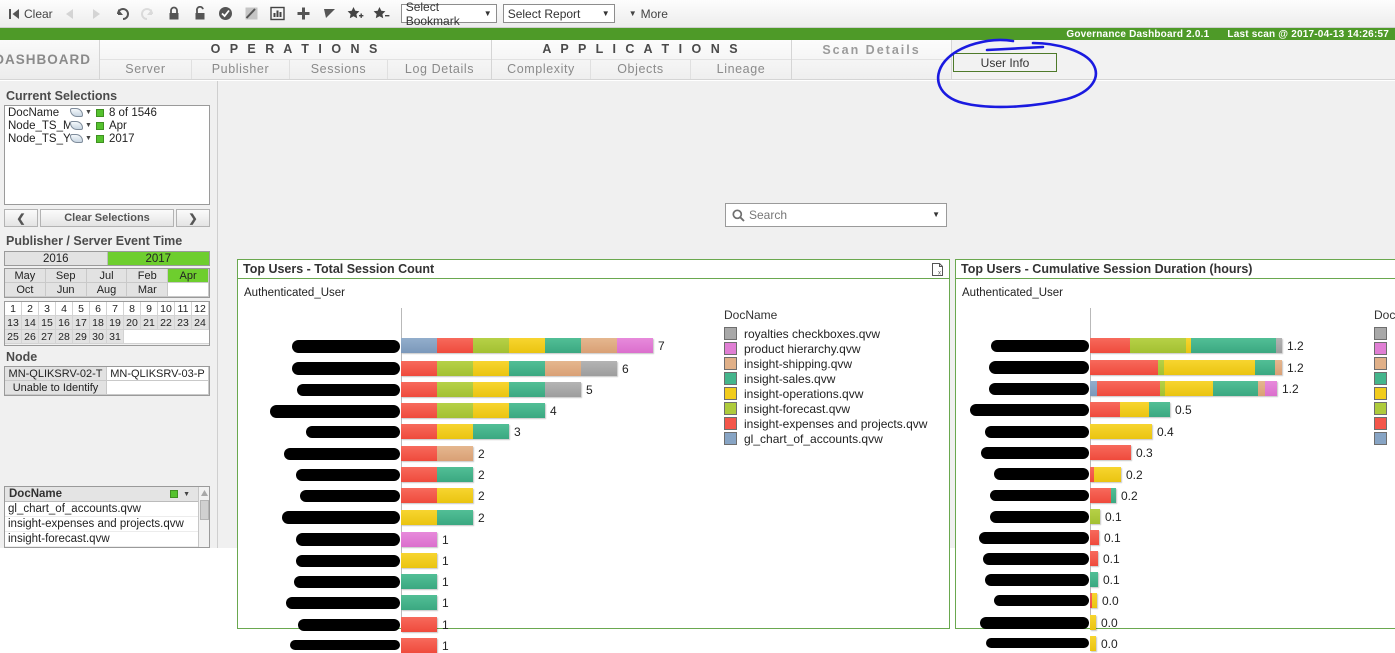  What do you see at coordinates (47, 323) in the screenshot?
I see `day-15: 15` at bounding box center [47, 323].